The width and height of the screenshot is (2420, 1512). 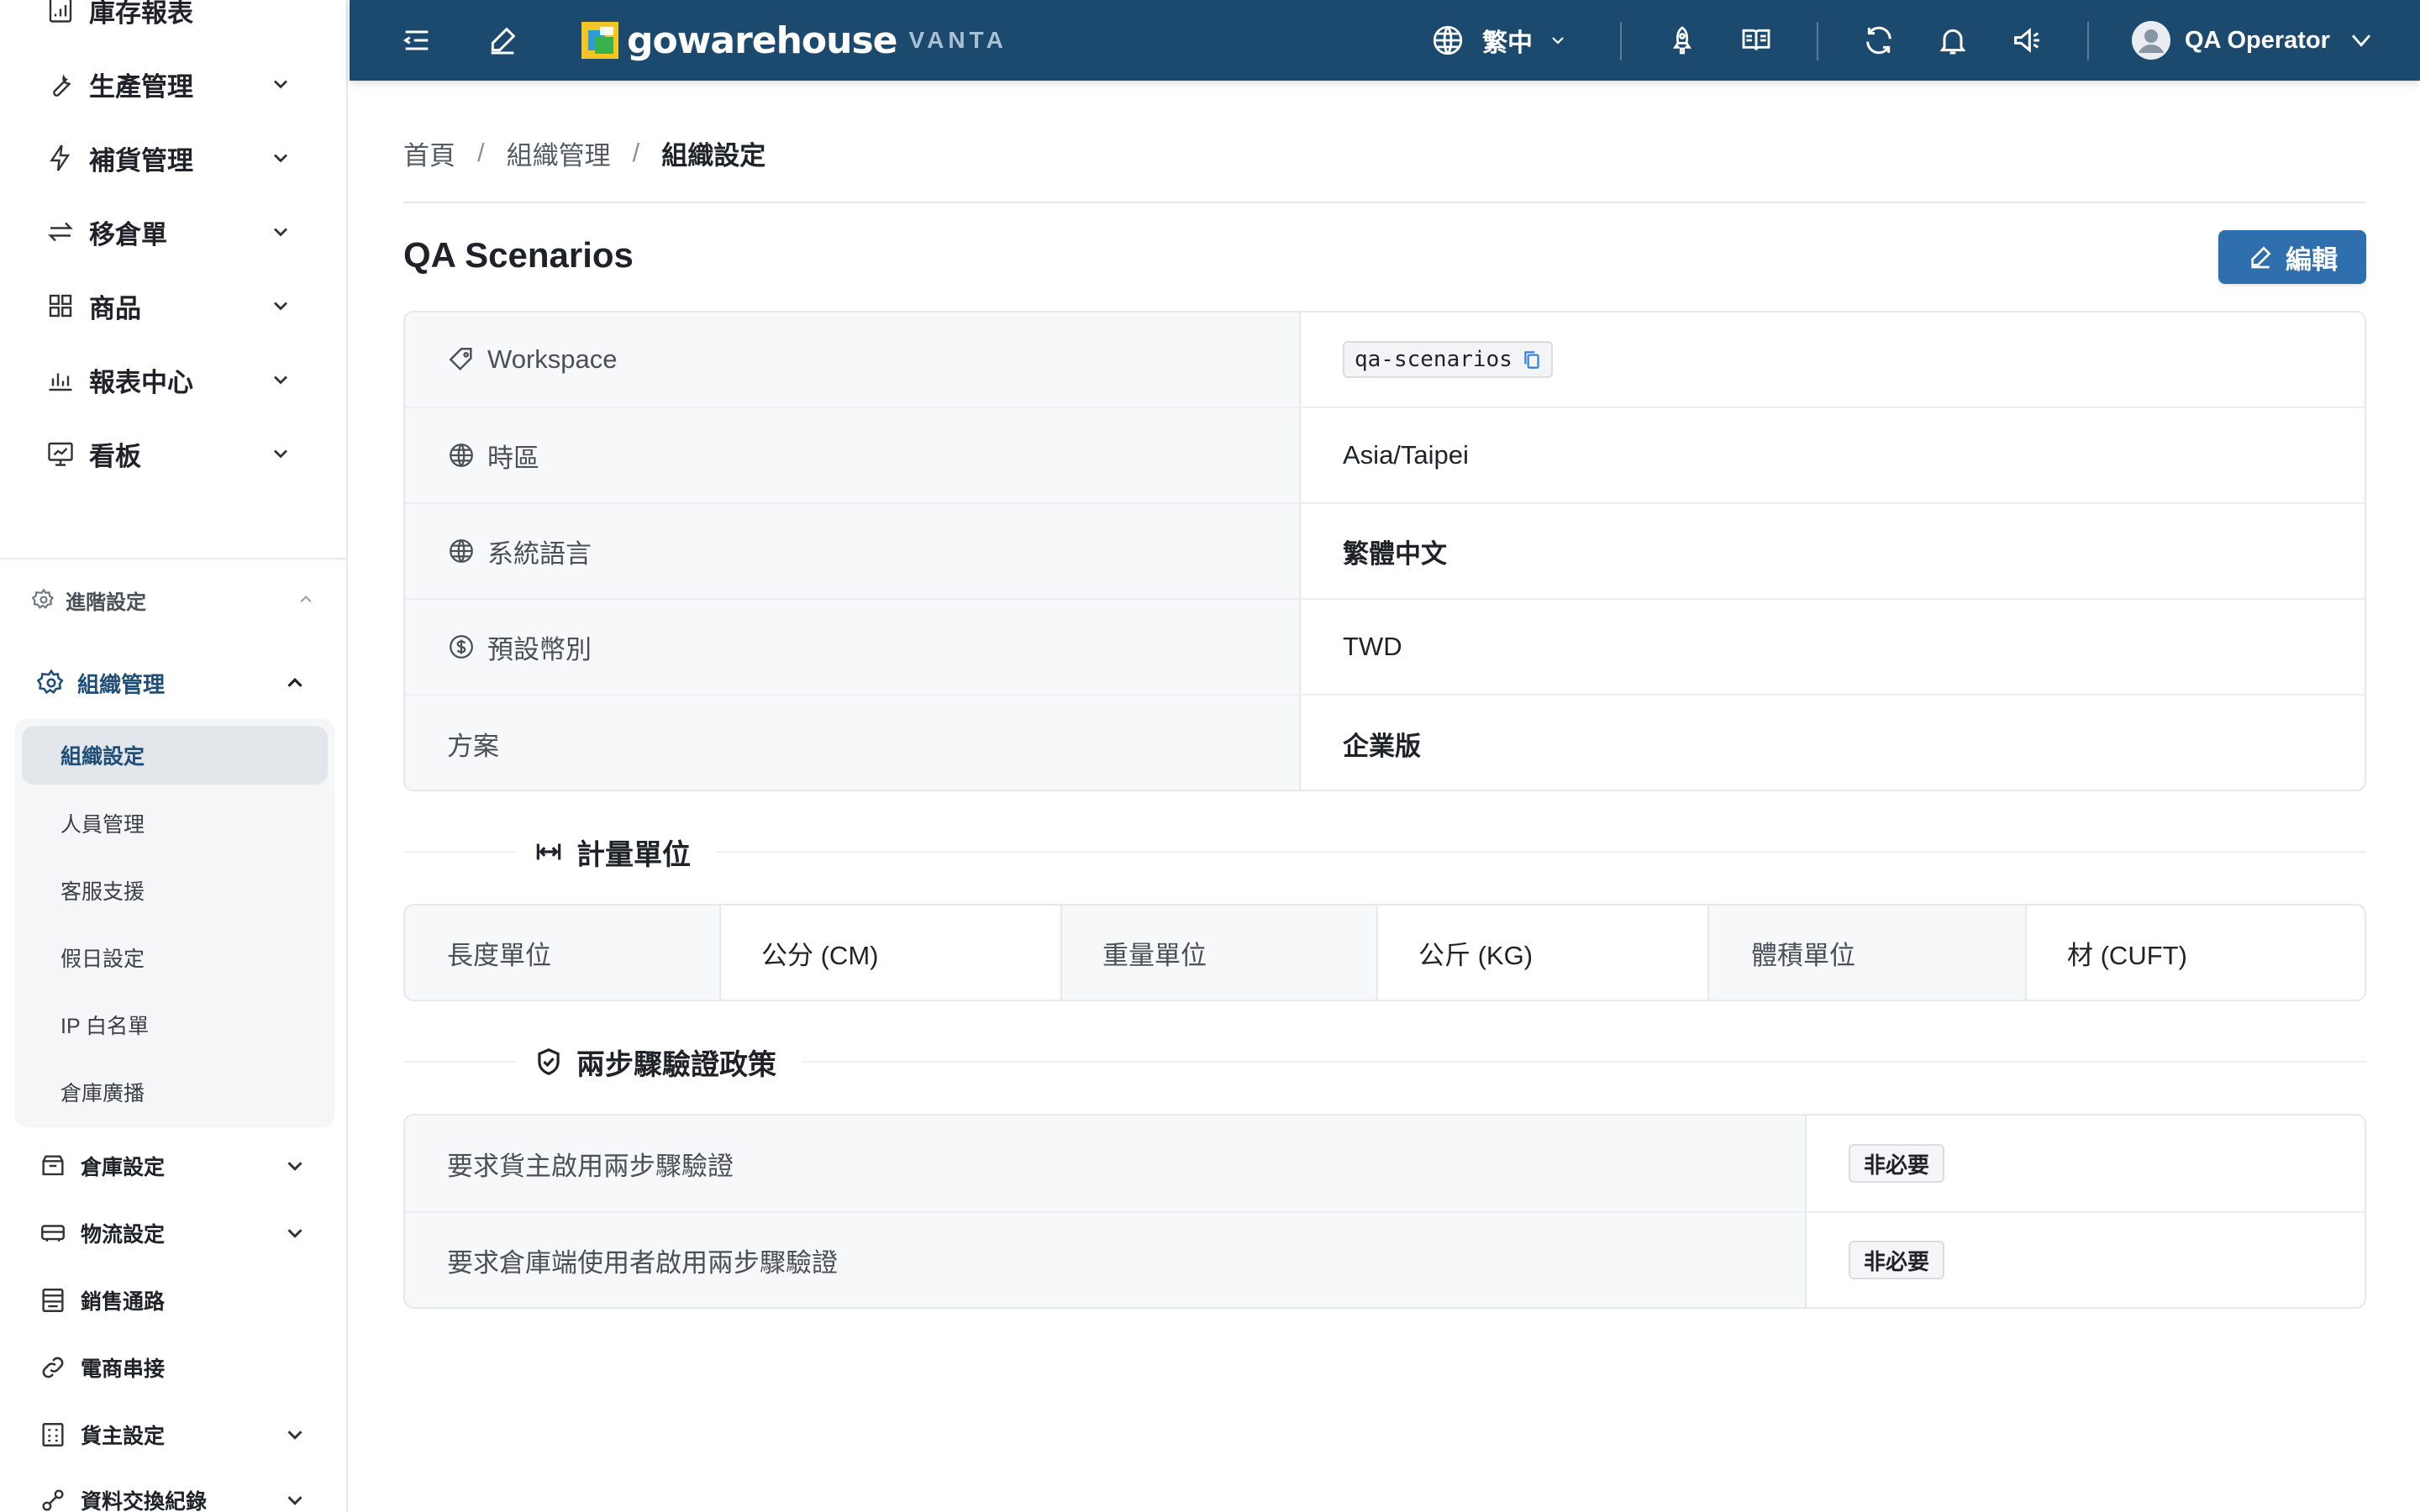 I want to click on dollar-circle-icon, so click(x=462, y=647).